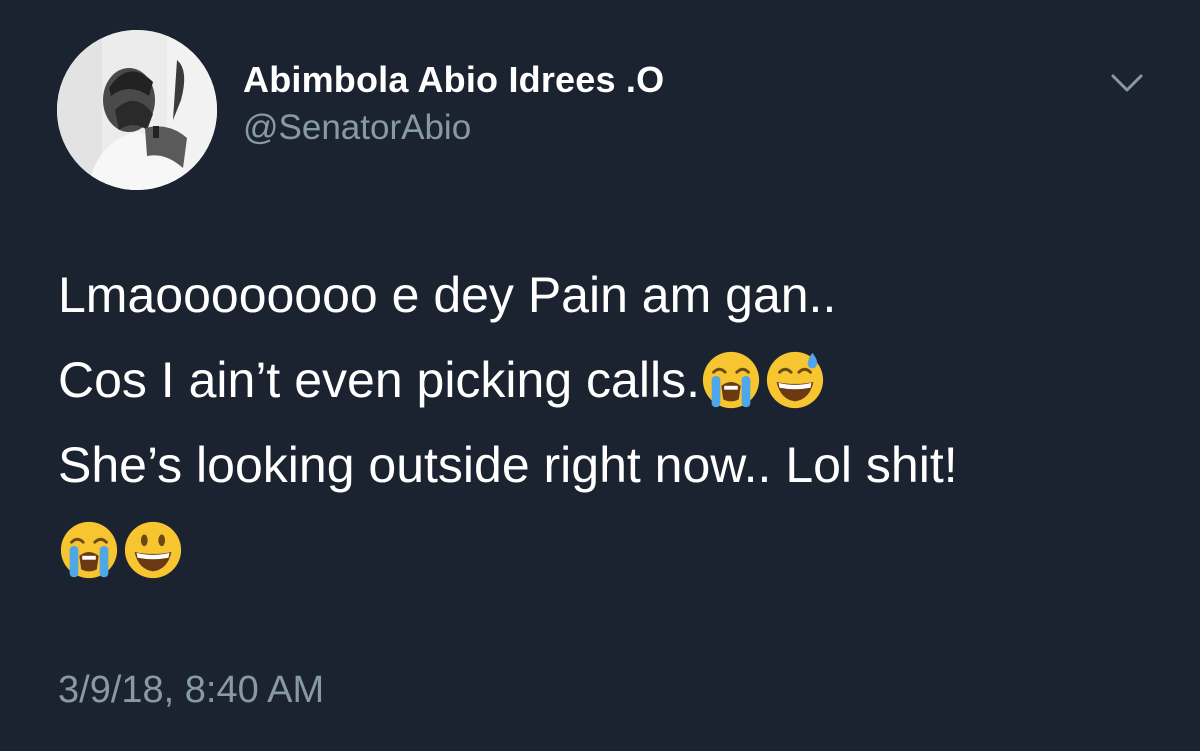 The height and width of the screenshot is (751, 1200). I want to click on tweet-line: Cos I ain’t even picking calls., so click(613, 380).